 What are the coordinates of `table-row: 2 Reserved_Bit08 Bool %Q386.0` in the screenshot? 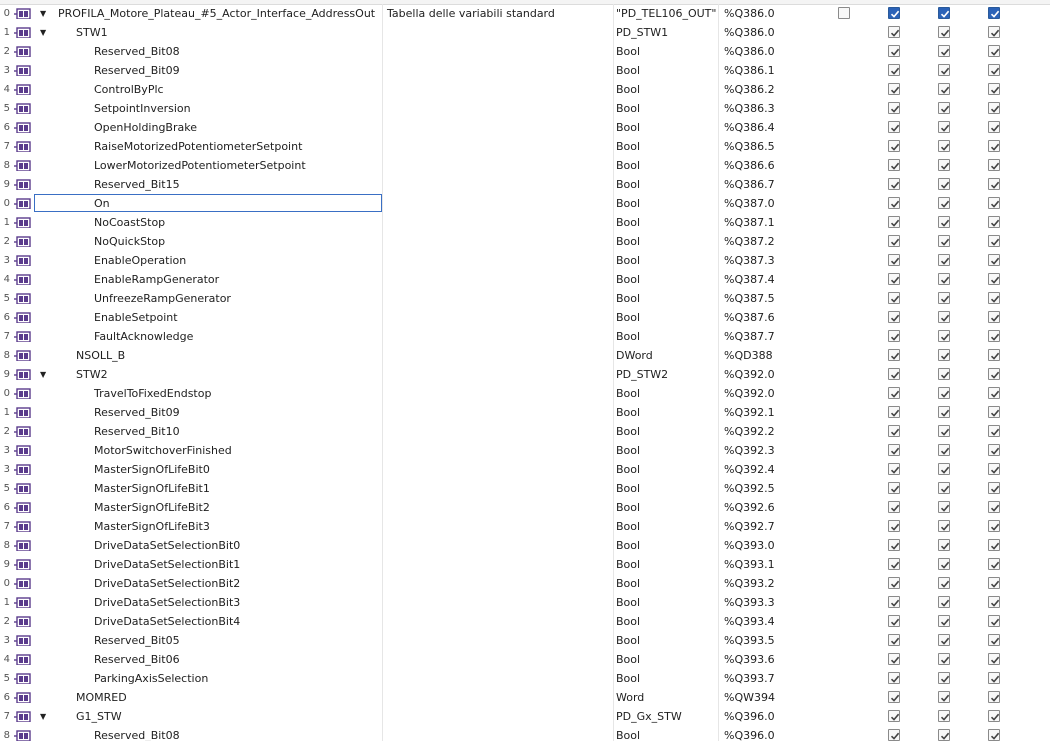 It's located at (525, 51).